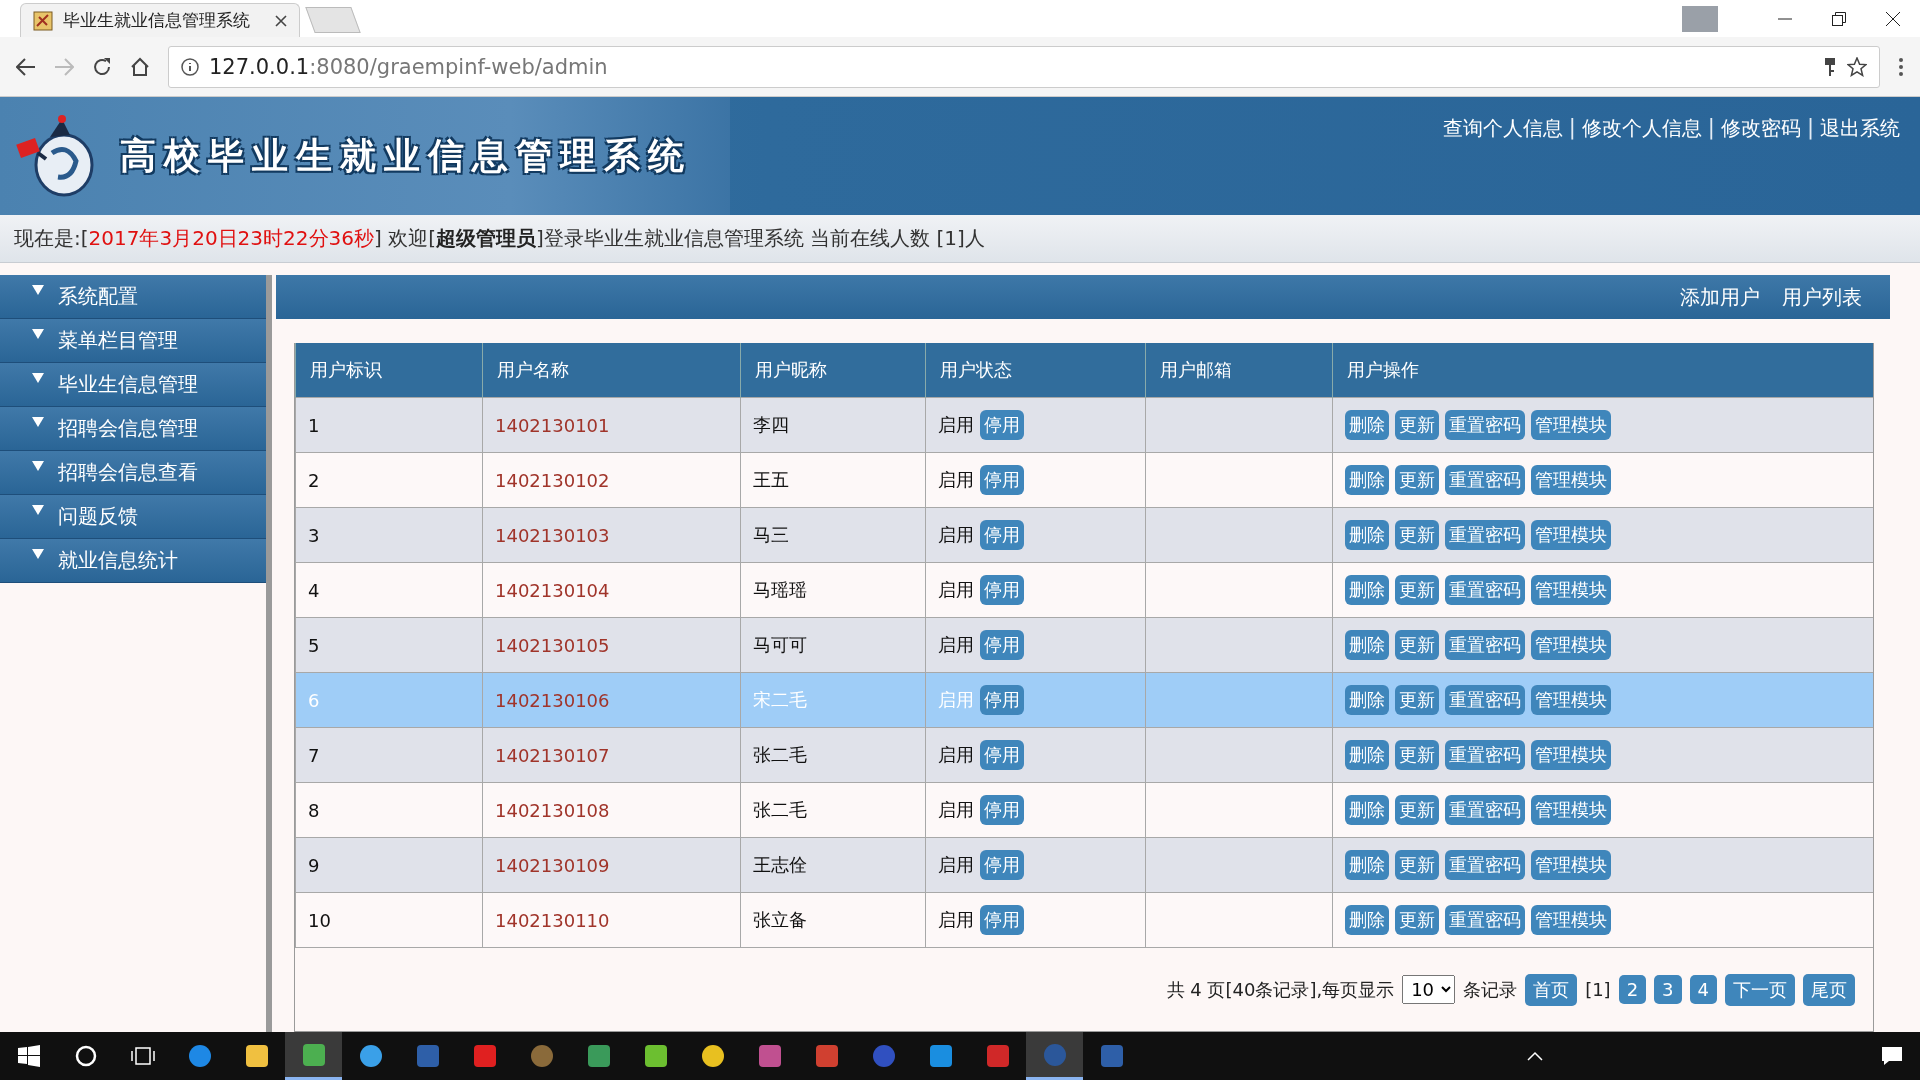  What do you see at coordinates (1901, 66) in the screenshot?
I see `menu-icon` at bounding box center [1901, 66].